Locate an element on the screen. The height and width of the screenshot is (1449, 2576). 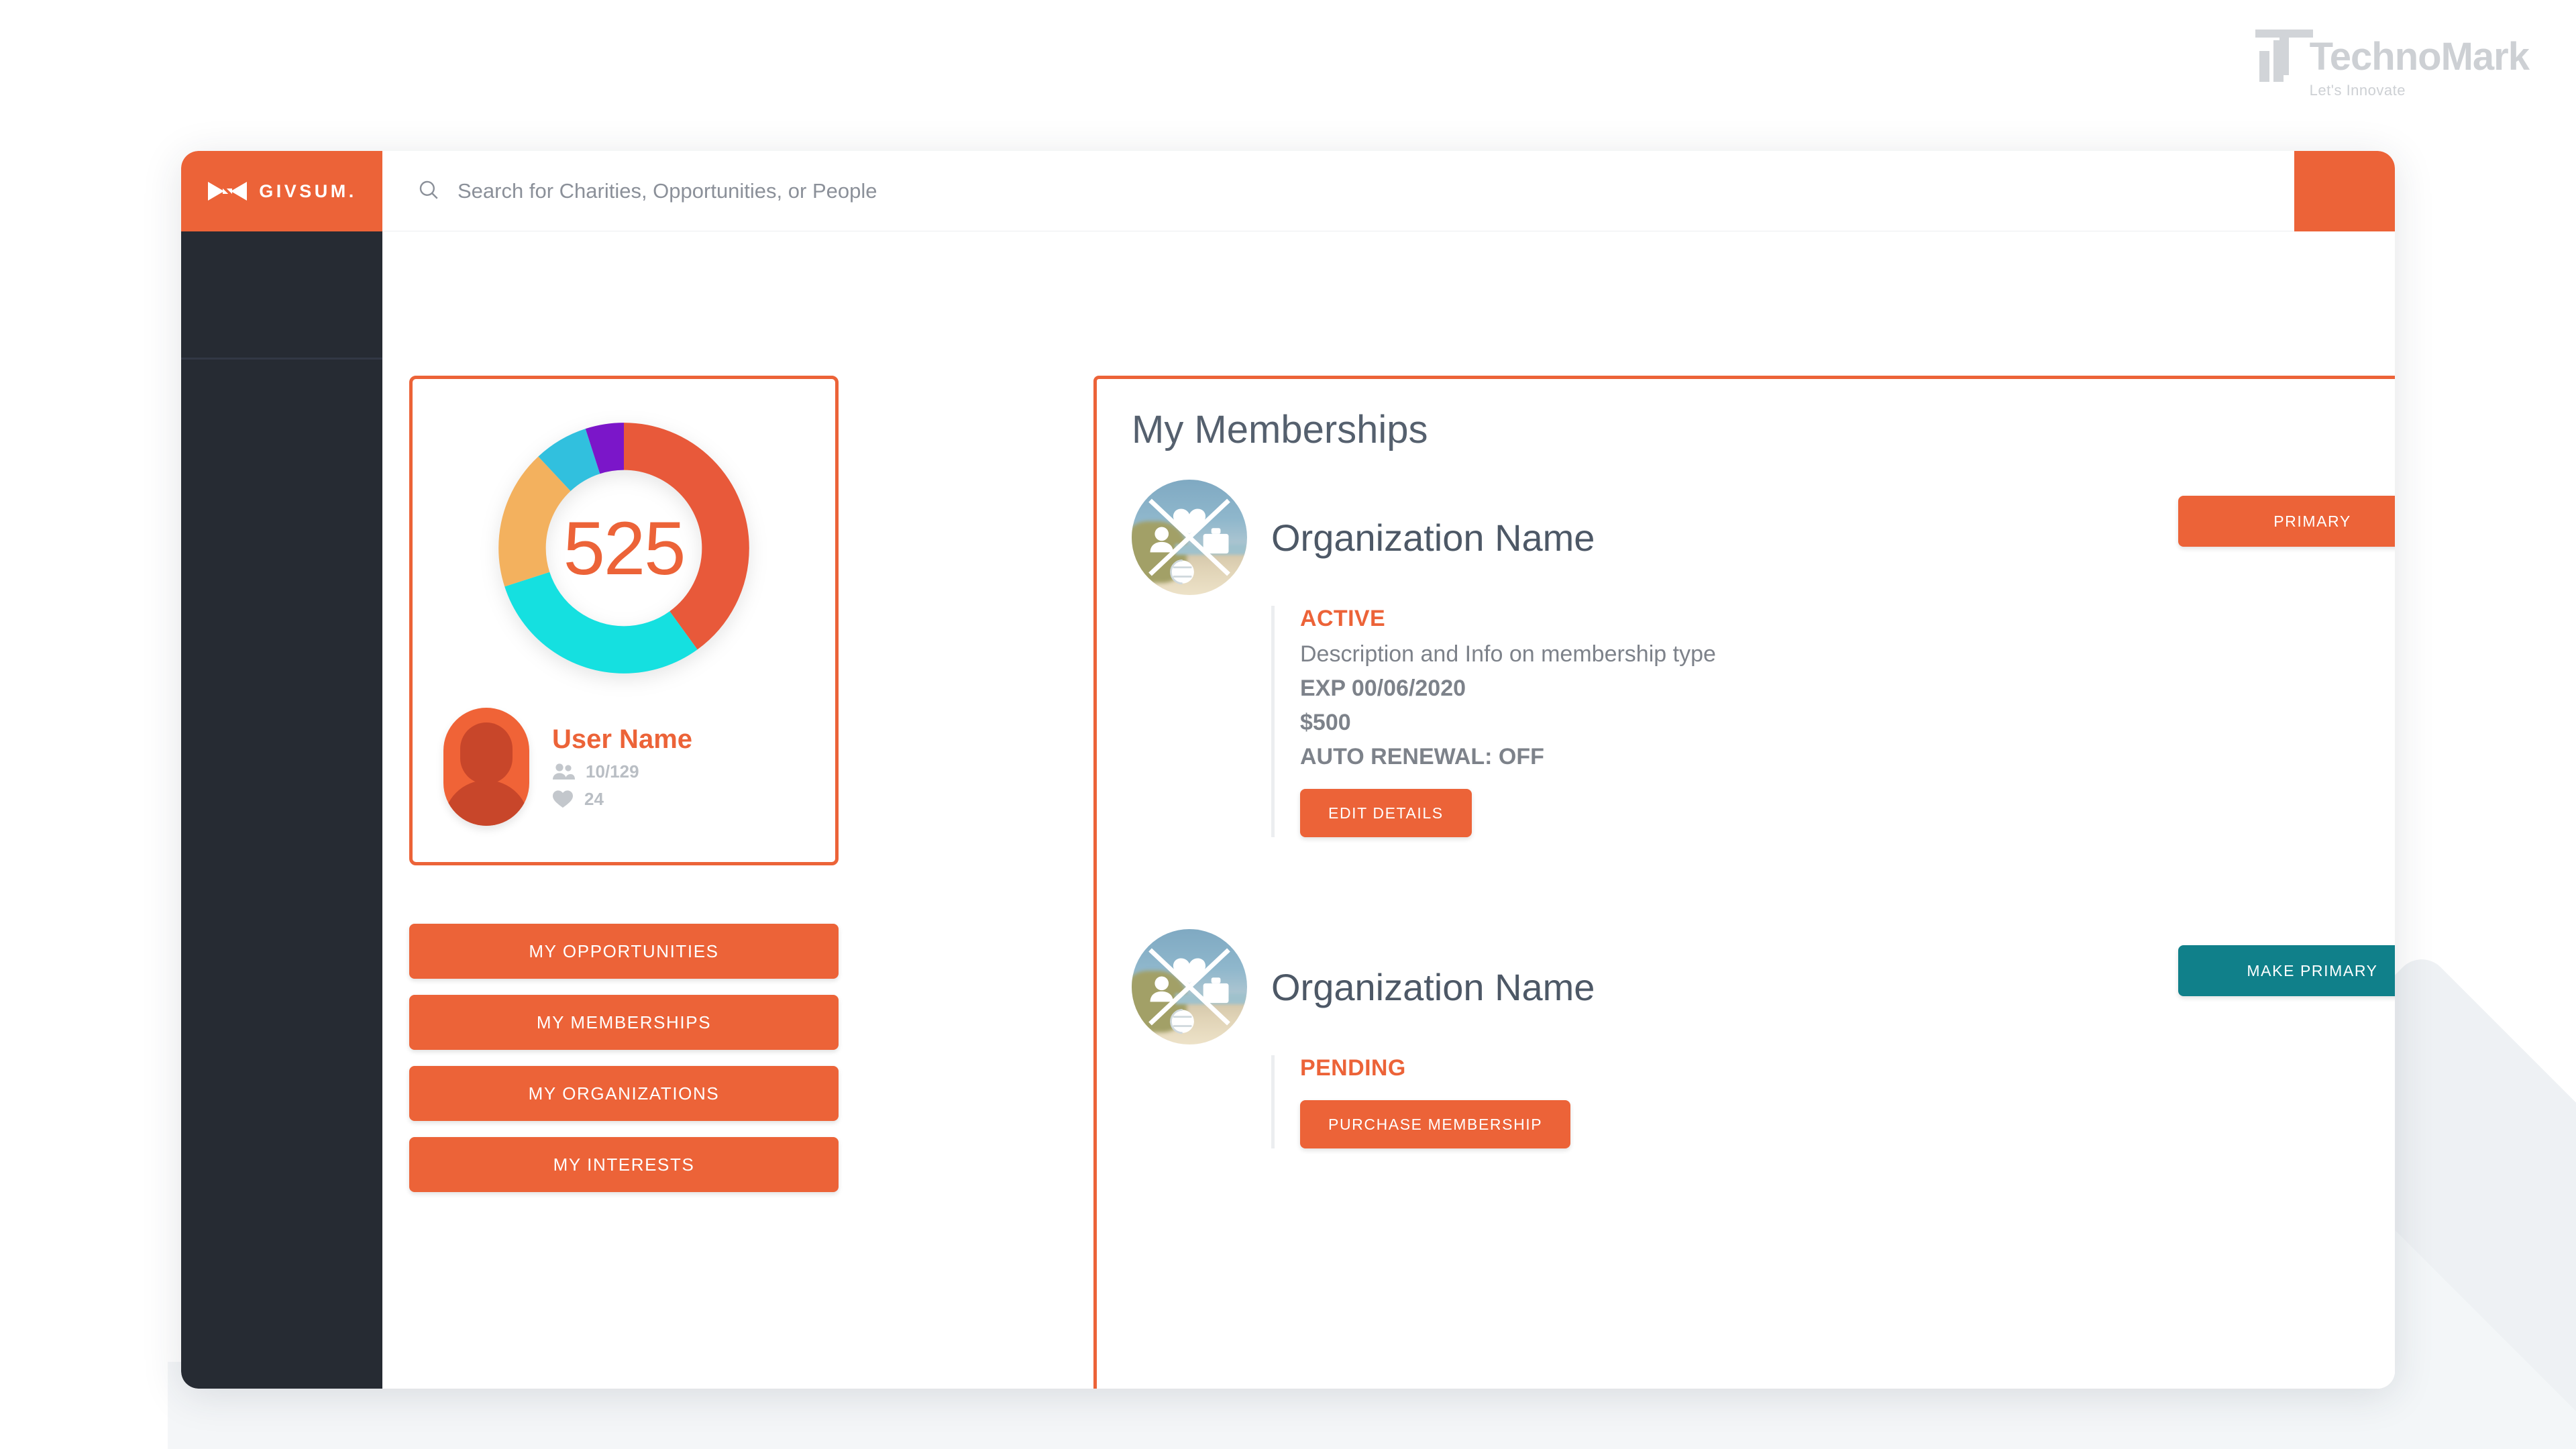
membership-price: $500 is located at coordinates (1325, 722).